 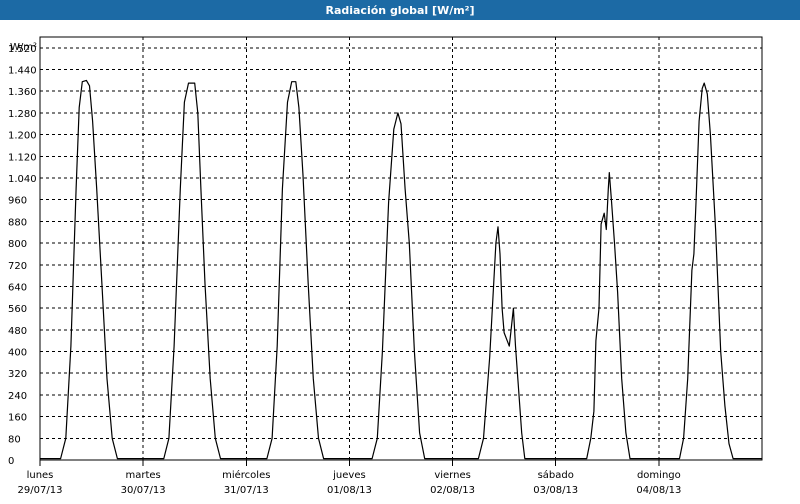 I want to click on y-tick-label: 1.120, so click(x=22, y=157).